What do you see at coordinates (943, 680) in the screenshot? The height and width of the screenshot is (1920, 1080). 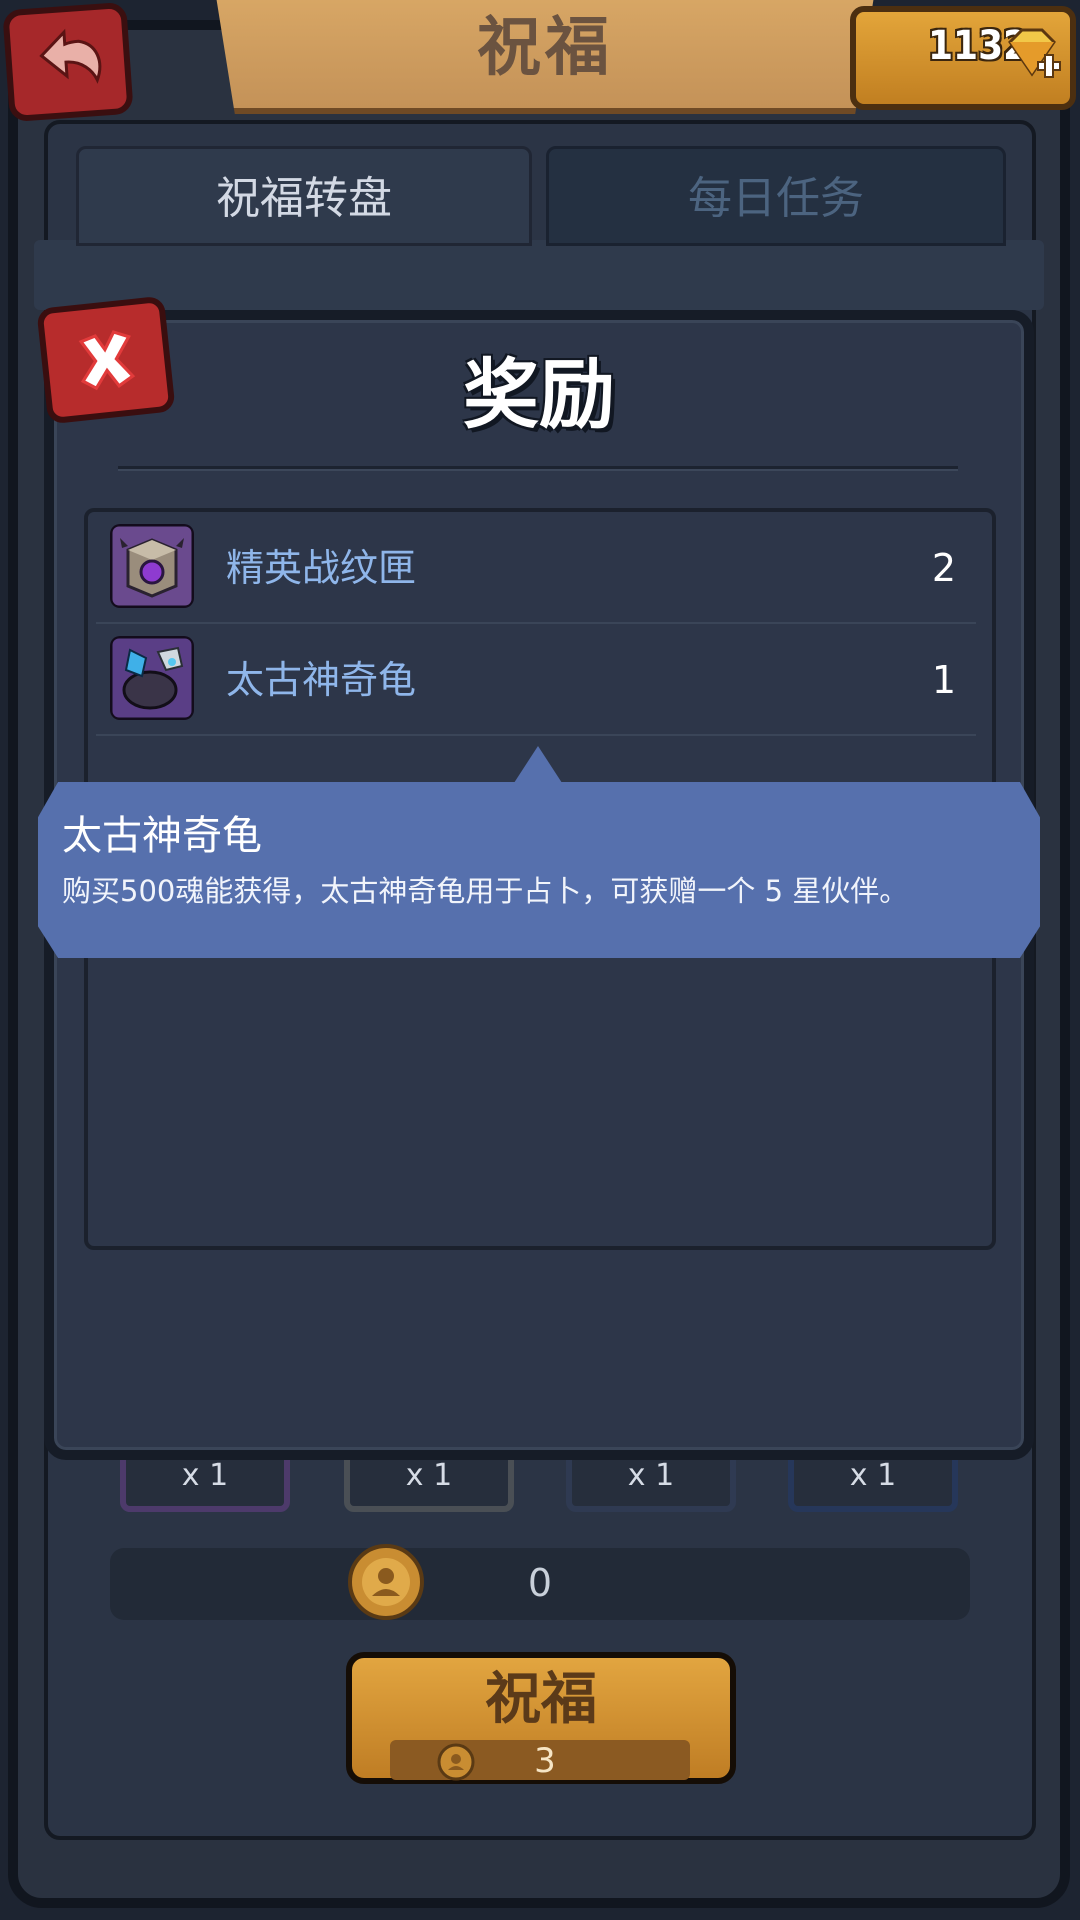 I see `reward-quantity: 1` at bounding box center [943, 680].